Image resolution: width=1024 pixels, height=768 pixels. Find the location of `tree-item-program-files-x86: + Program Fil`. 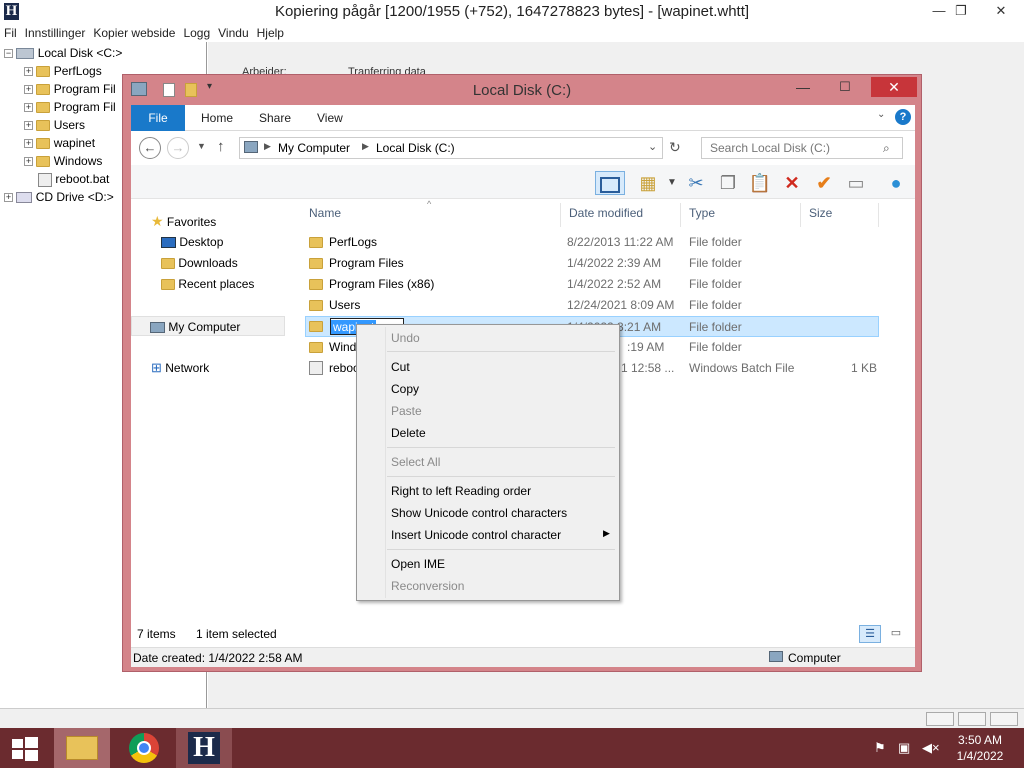

tree-item-program-files-x86: + Program Fil is located at coordinates (70, 107).